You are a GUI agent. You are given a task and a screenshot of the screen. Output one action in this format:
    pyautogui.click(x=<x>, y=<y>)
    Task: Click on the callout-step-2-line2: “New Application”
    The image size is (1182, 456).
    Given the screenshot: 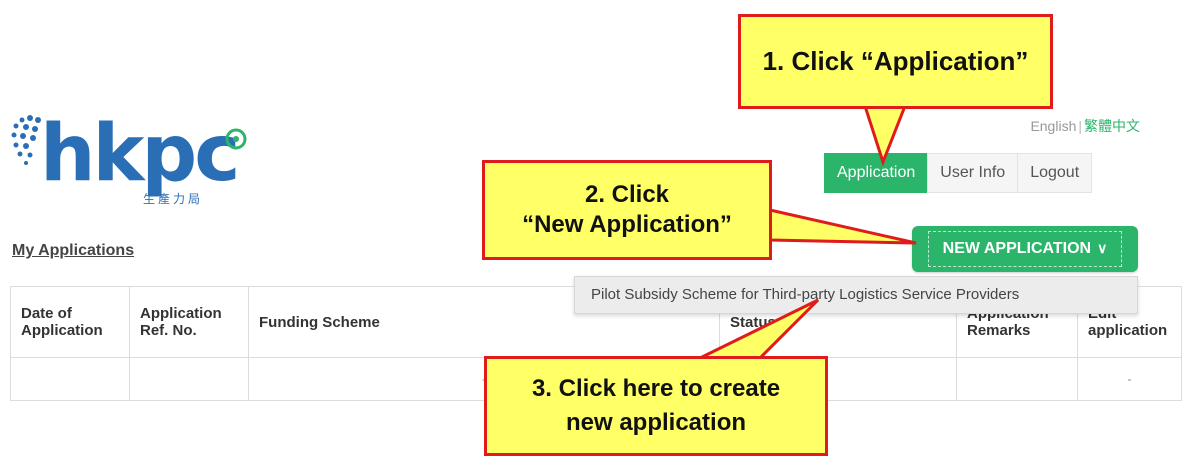 What is the action you would take?
    pyautogui.click(x=627, y=224)
    